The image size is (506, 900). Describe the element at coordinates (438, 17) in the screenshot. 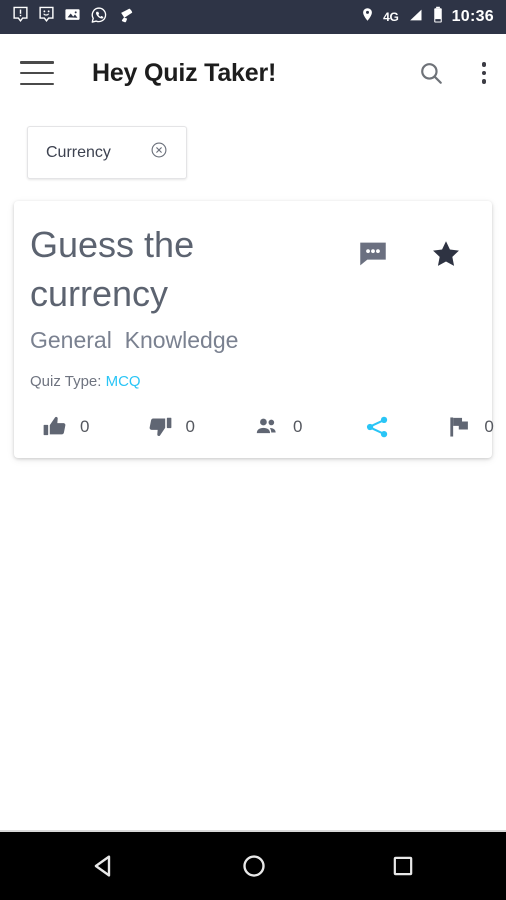

I see `battery-icon` at that location.